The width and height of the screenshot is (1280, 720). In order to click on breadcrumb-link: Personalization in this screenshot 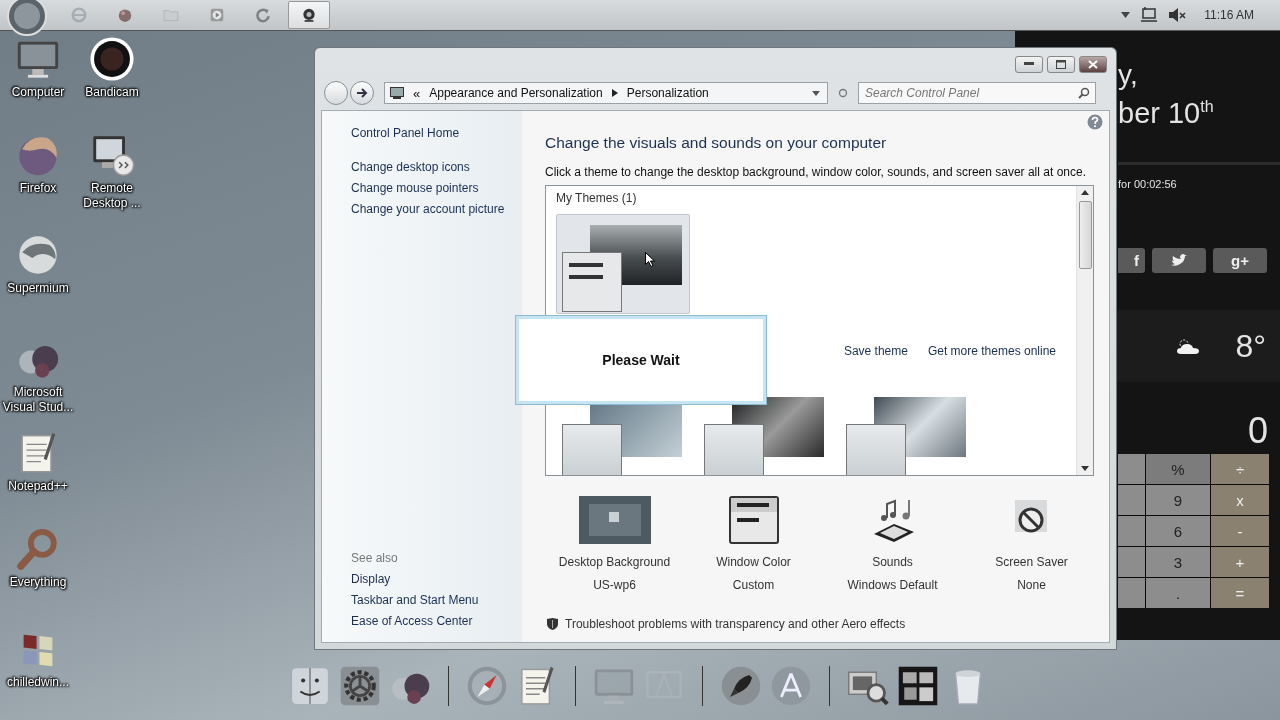, I will do `click(667, 93)`.